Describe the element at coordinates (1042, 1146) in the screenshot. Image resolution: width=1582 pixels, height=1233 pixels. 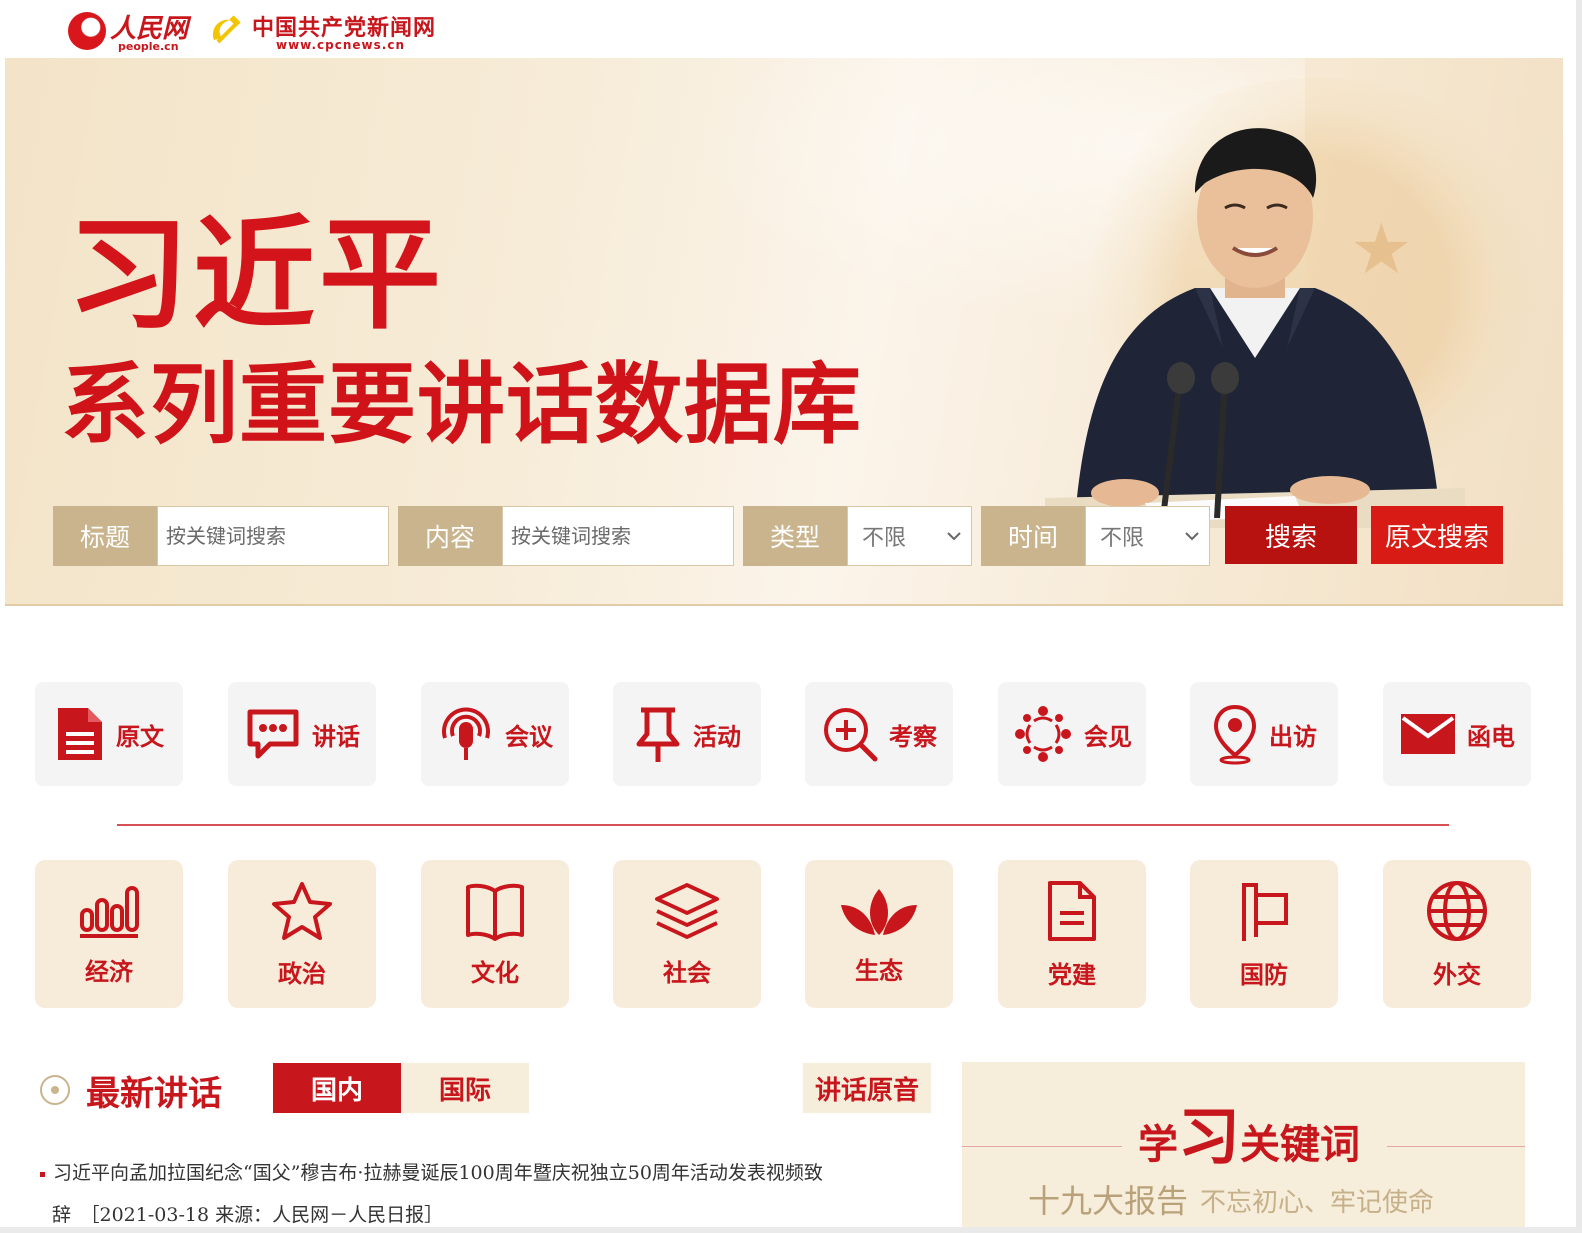
I see `keyword-line-left` at that location.